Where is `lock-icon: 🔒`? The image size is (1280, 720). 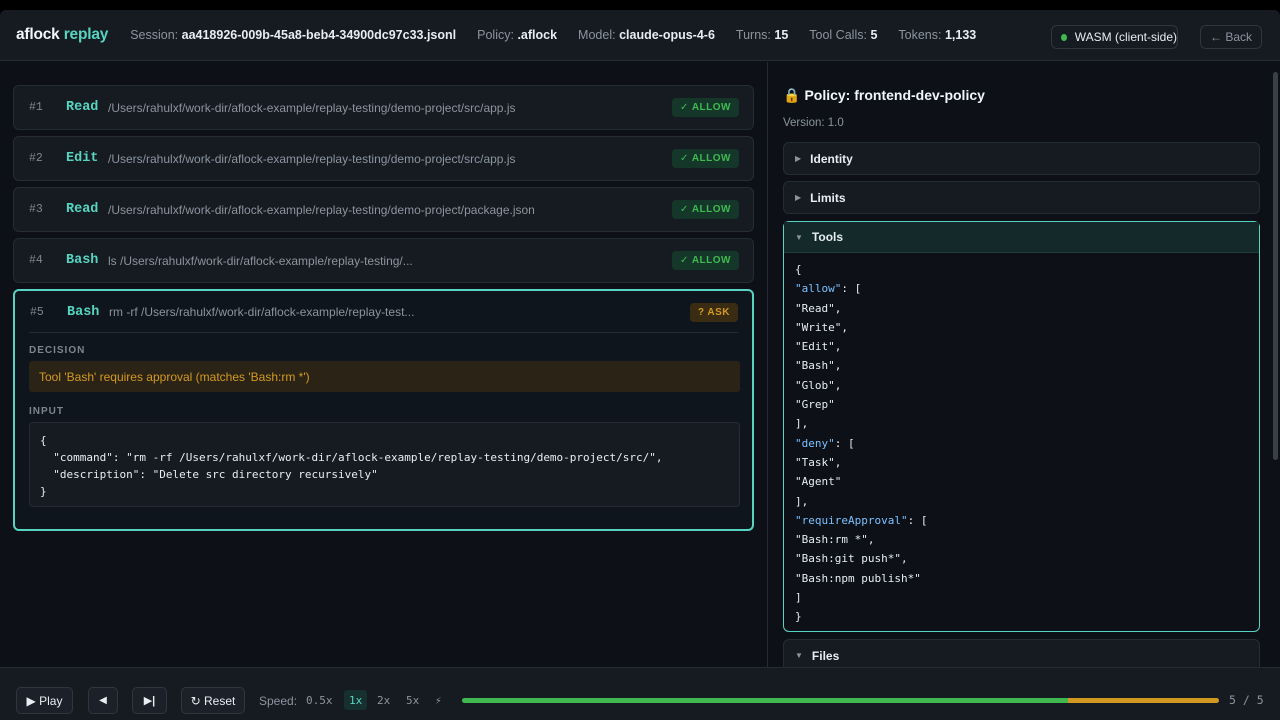
lock-icon: 🔒 is located at coordinates (792, 95).